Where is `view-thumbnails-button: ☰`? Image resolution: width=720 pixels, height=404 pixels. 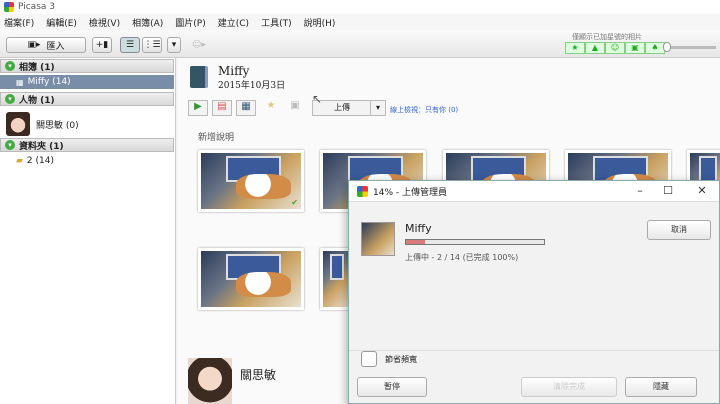 view-thumbnails-button: ☰ is located at coordinates (130, 45).